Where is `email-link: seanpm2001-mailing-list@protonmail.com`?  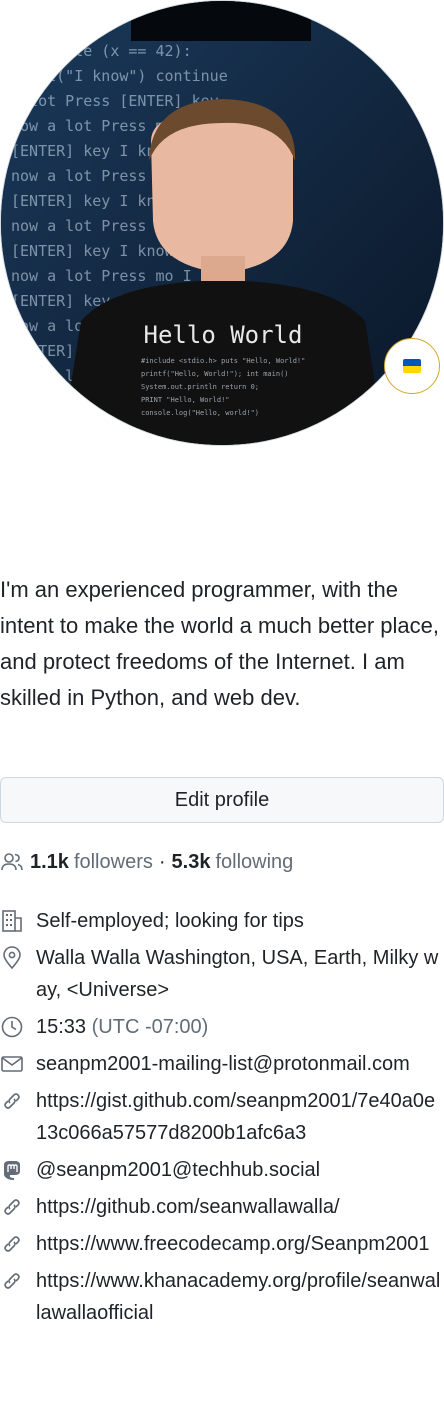
email-link: seanpm2001-mailing-list@protonmail.com is located at coordinates (240, 1064).